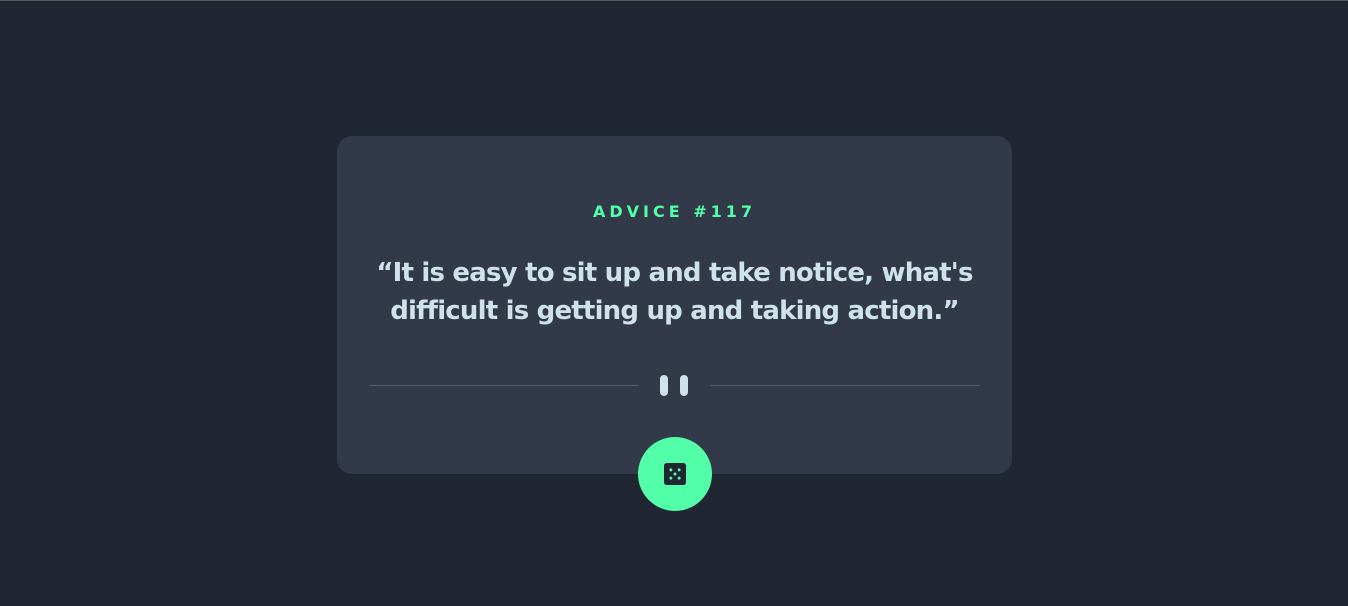 The width and height of the screenshot is (1348, 606). What do you see at coordinates (674, 0) in the screenshot?
I see `top-border` at bounding box center [674, 0].